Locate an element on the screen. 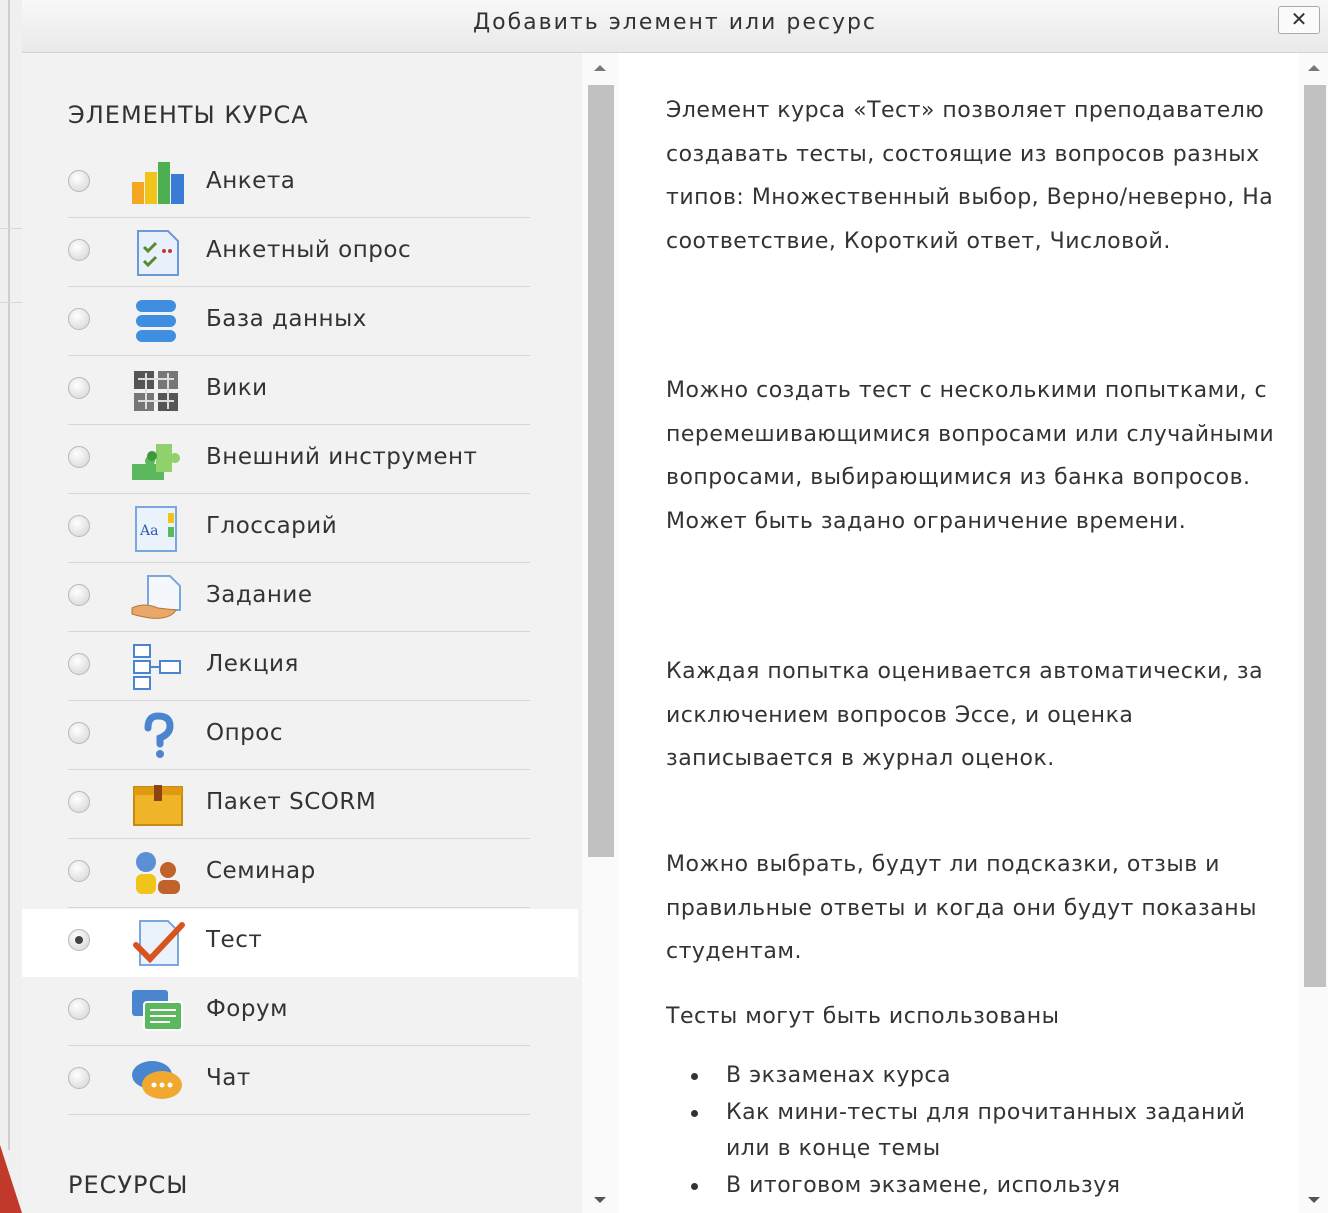 The height and width of the screenshot is (1213, 1328). dialog-header: Добавить элемент или ресурс ✕ is located at coordinates (675, 26).